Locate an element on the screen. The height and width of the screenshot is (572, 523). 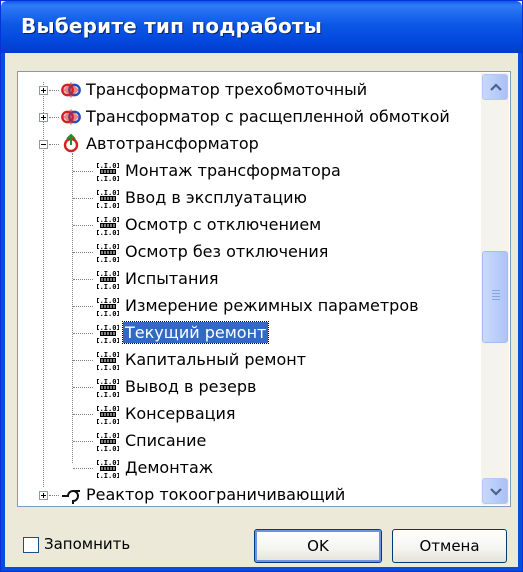
scroll-up-button is located at coordinates (495, 87).